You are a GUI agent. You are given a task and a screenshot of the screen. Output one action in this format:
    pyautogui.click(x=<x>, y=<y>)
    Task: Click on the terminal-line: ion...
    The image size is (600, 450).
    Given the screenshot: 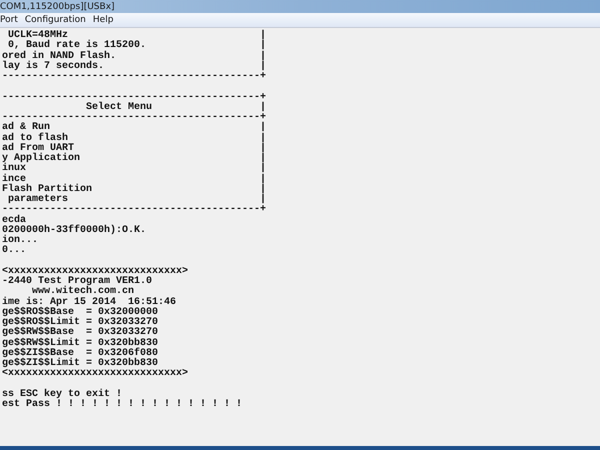 What is the action you would take?
    pyautogui.click(x=20, y=241)
    